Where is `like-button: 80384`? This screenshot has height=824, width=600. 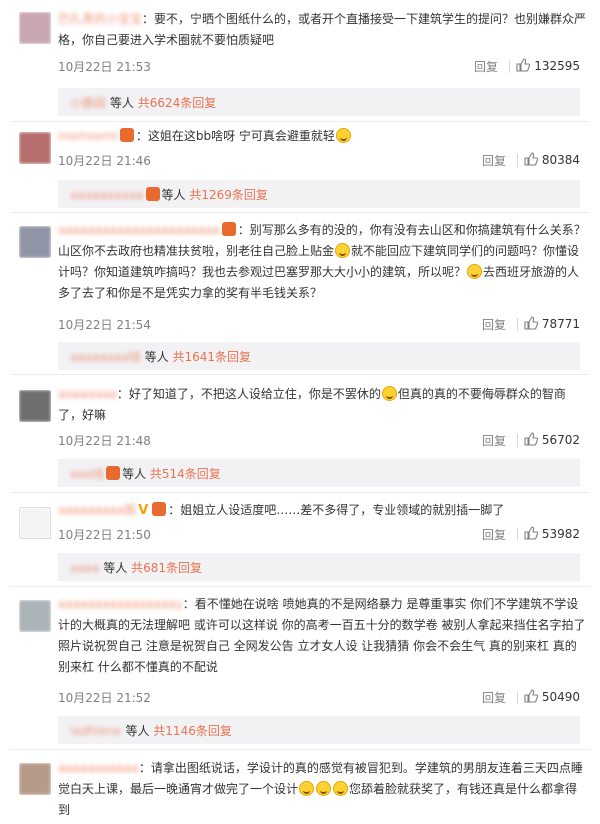 like-button: 80384 is located at coordinates (552, 159).